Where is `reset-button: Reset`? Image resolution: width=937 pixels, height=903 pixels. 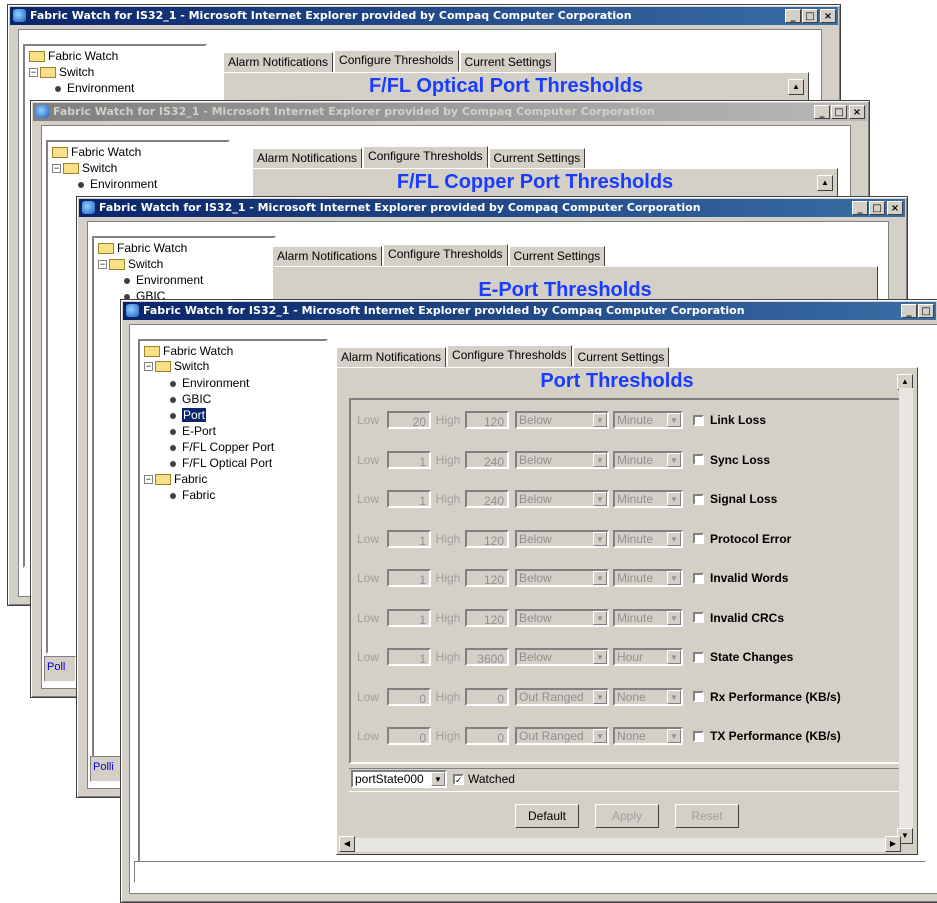
reset-button: Reset is located at coordinates (707, 816).